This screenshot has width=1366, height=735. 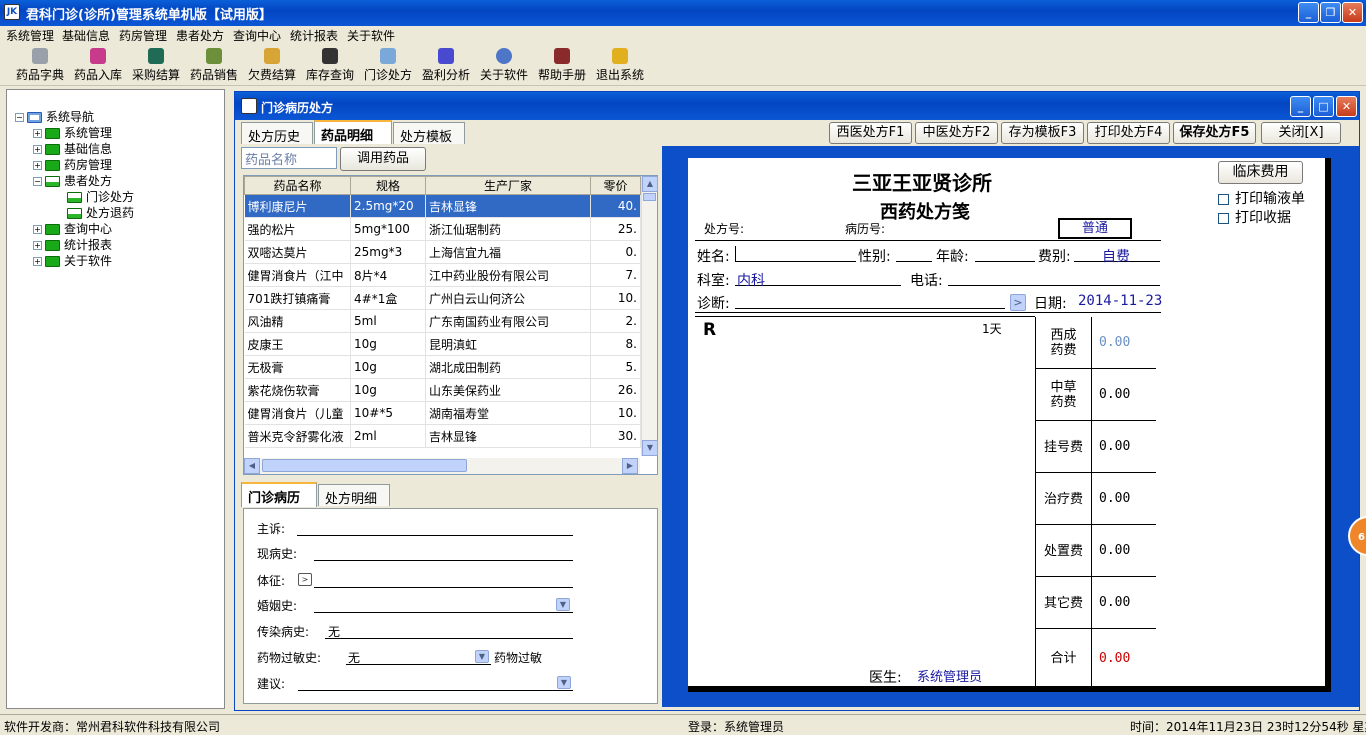 What do you see at coordinates (143, 35) in the screenshot?
I see `menu-pharmacy: 药房管理` at bounding box center [143, 35].